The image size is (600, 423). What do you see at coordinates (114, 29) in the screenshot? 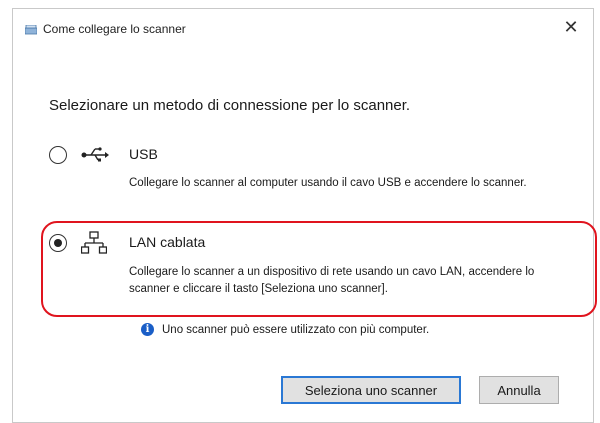
I see `window-title: Come collegare lo scanner` at bounding box center [114, 29].